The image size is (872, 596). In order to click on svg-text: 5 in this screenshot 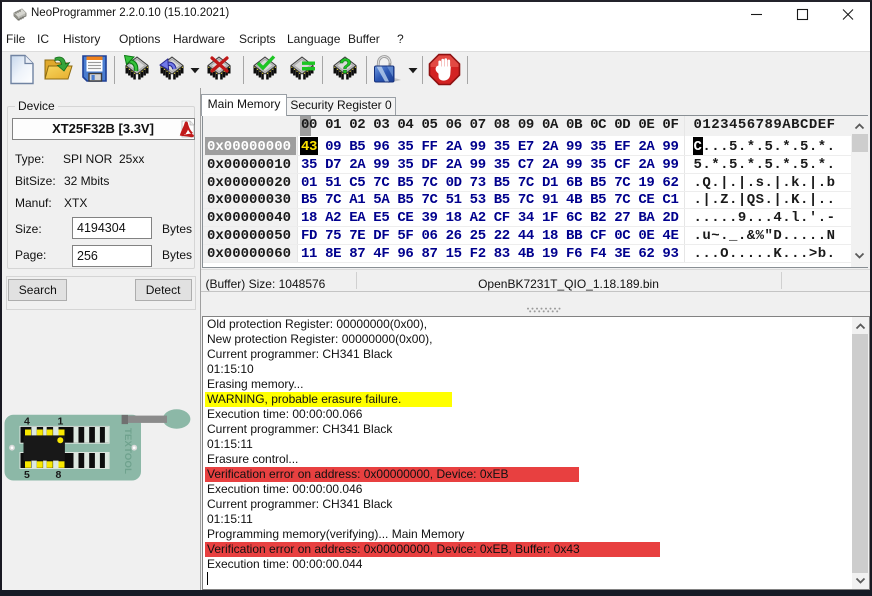, I will do `click(27, 475)`.